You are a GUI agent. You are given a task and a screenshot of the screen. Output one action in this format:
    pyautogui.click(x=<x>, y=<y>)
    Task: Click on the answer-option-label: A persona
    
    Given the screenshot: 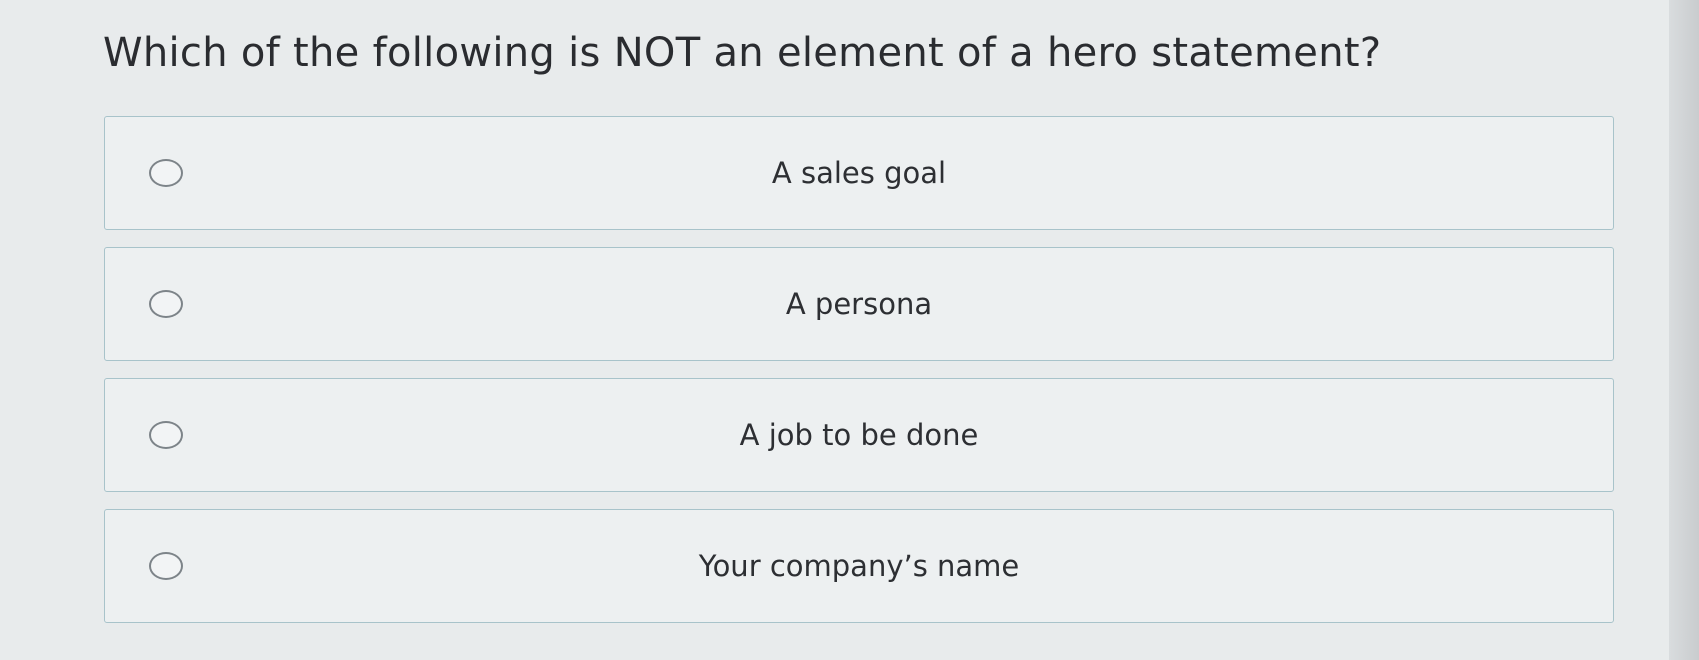 What is the action you would take?
    pyautogui.click(x=859, y=304)
    